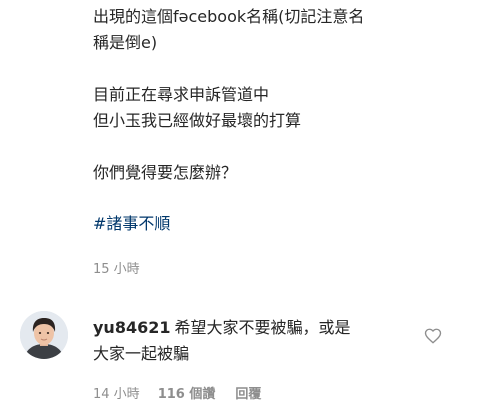  Describe the element at coordinates (187, 395) in the screenshot. I see `comment-like-count: 116 個讚` at that location.